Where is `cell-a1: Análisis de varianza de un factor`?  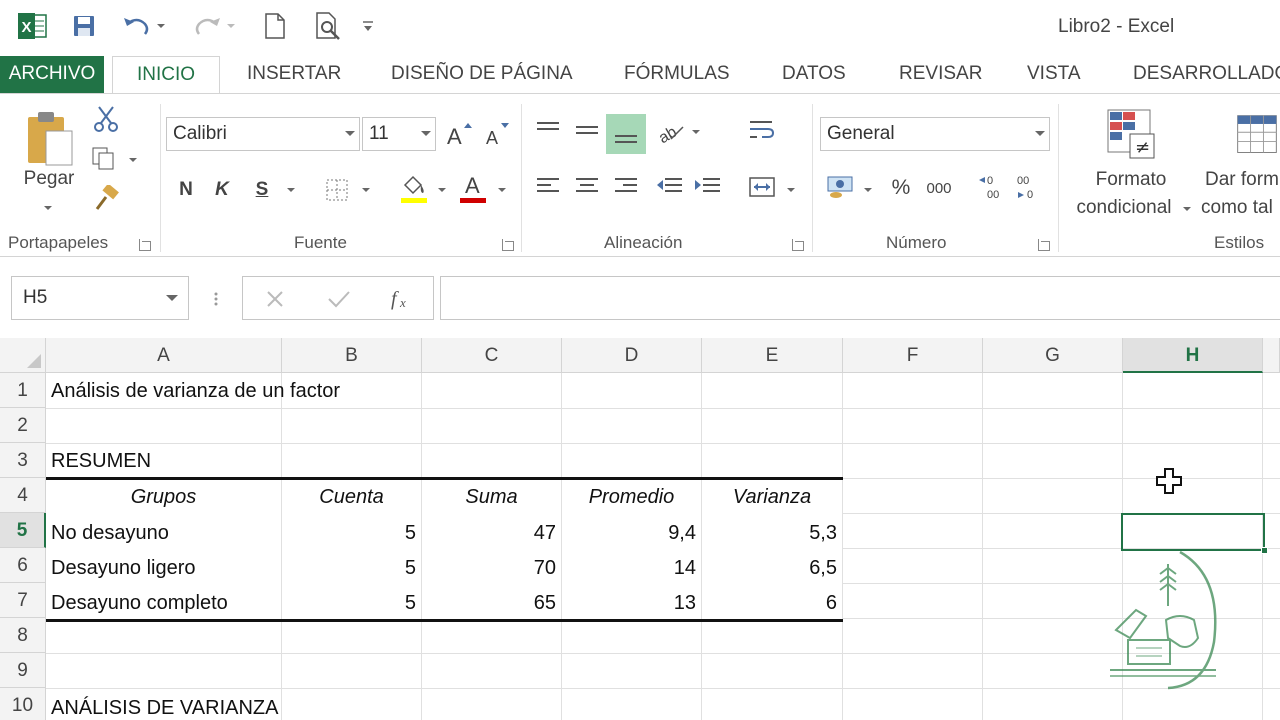 cell-a1: Análisis de varianza de un factor is located at coordinates (256, 391).